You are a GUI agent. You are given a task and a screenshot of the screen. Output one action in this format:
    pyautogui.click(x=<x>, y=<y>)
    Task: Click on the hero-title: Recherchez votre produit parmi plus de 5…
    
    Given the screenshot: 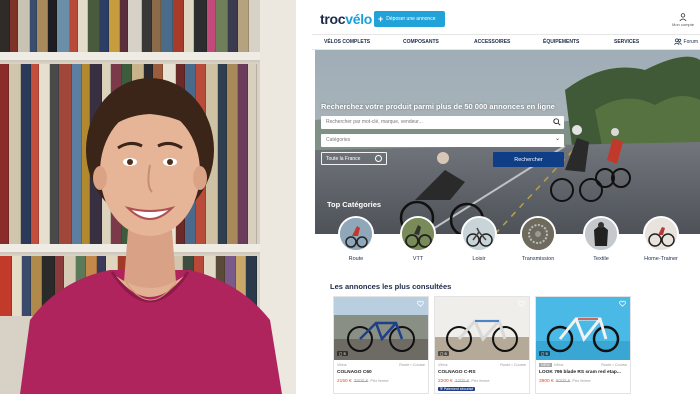 What is the action you would take?
    pyautogui.click(x=438, y=106)
    